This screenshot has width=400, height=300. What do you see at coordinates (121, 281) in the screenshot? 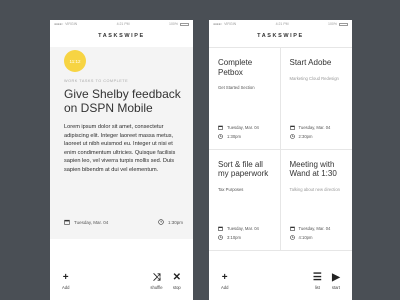
I see `bottom-toolbar: + Add ⤨ shuffle ✕ stop` at bounding box center [121, 281].